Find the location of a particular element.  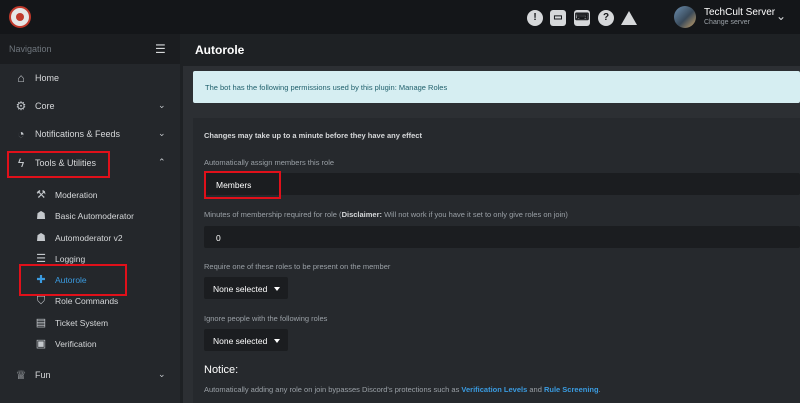

ignore-roles-label: Ignore people with the following roles is located at coordinates (266, 318).